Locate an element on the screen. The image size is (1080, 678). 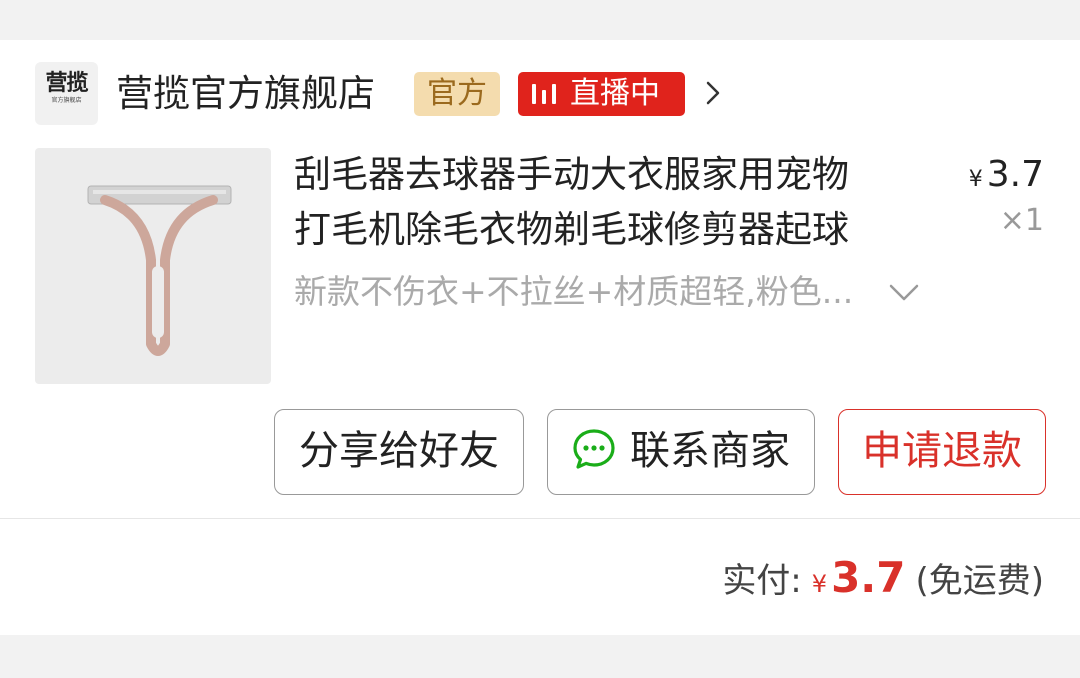
product-thumbnail is located at coordinates (153, 266).